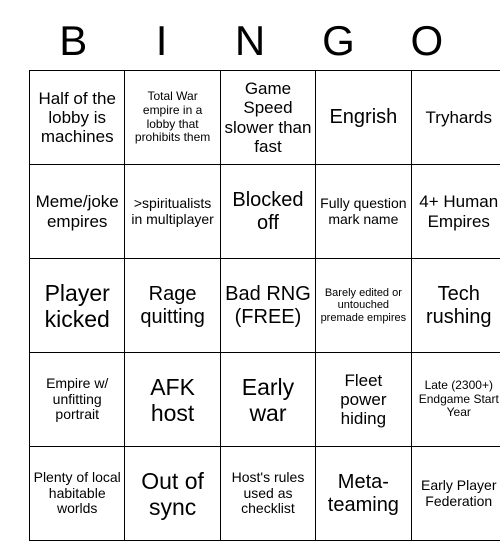 This screenshot has width=500, height=544. I want to click on bingo-cell-free: Bad RNG (FREE), so click(268, 305).